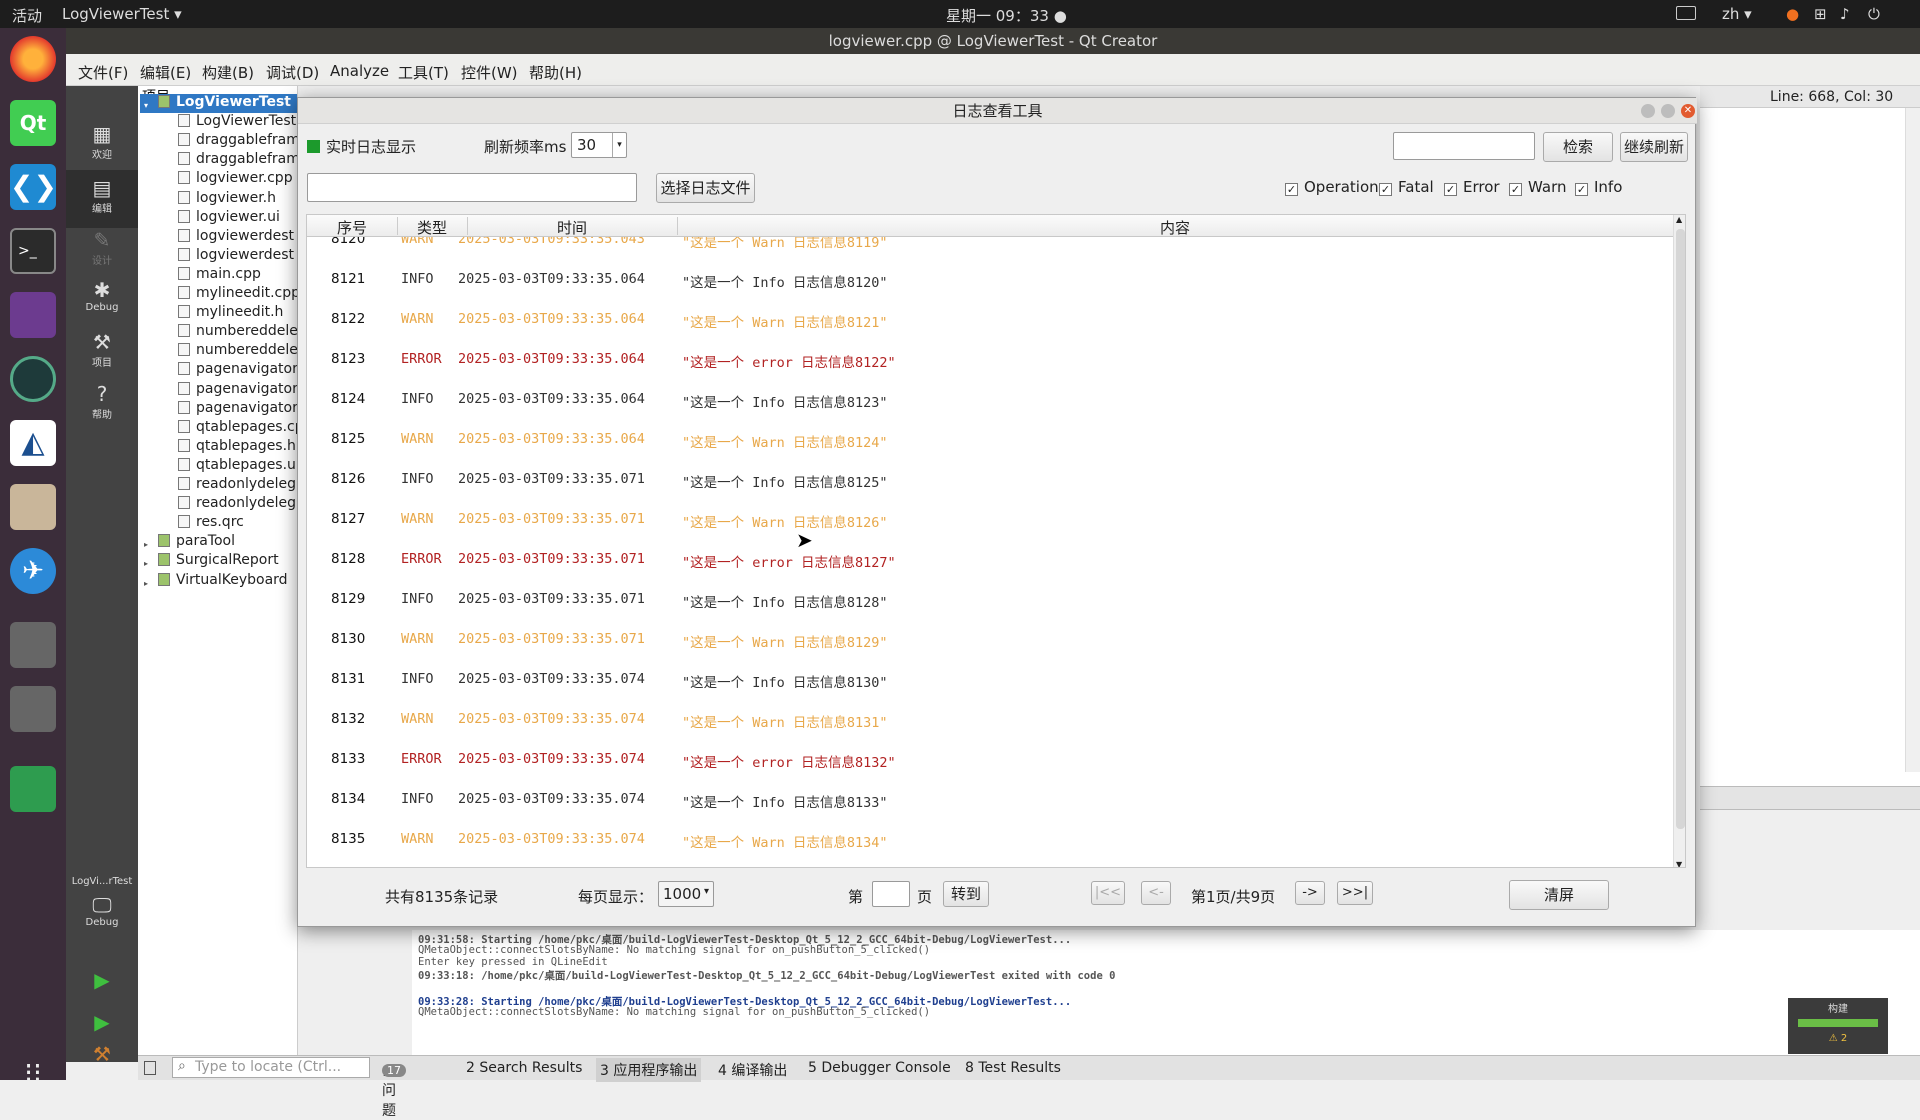  Describe the element at coordinates (1310, 893) in the screenshot. I see `next-page-button: ->` at that location.